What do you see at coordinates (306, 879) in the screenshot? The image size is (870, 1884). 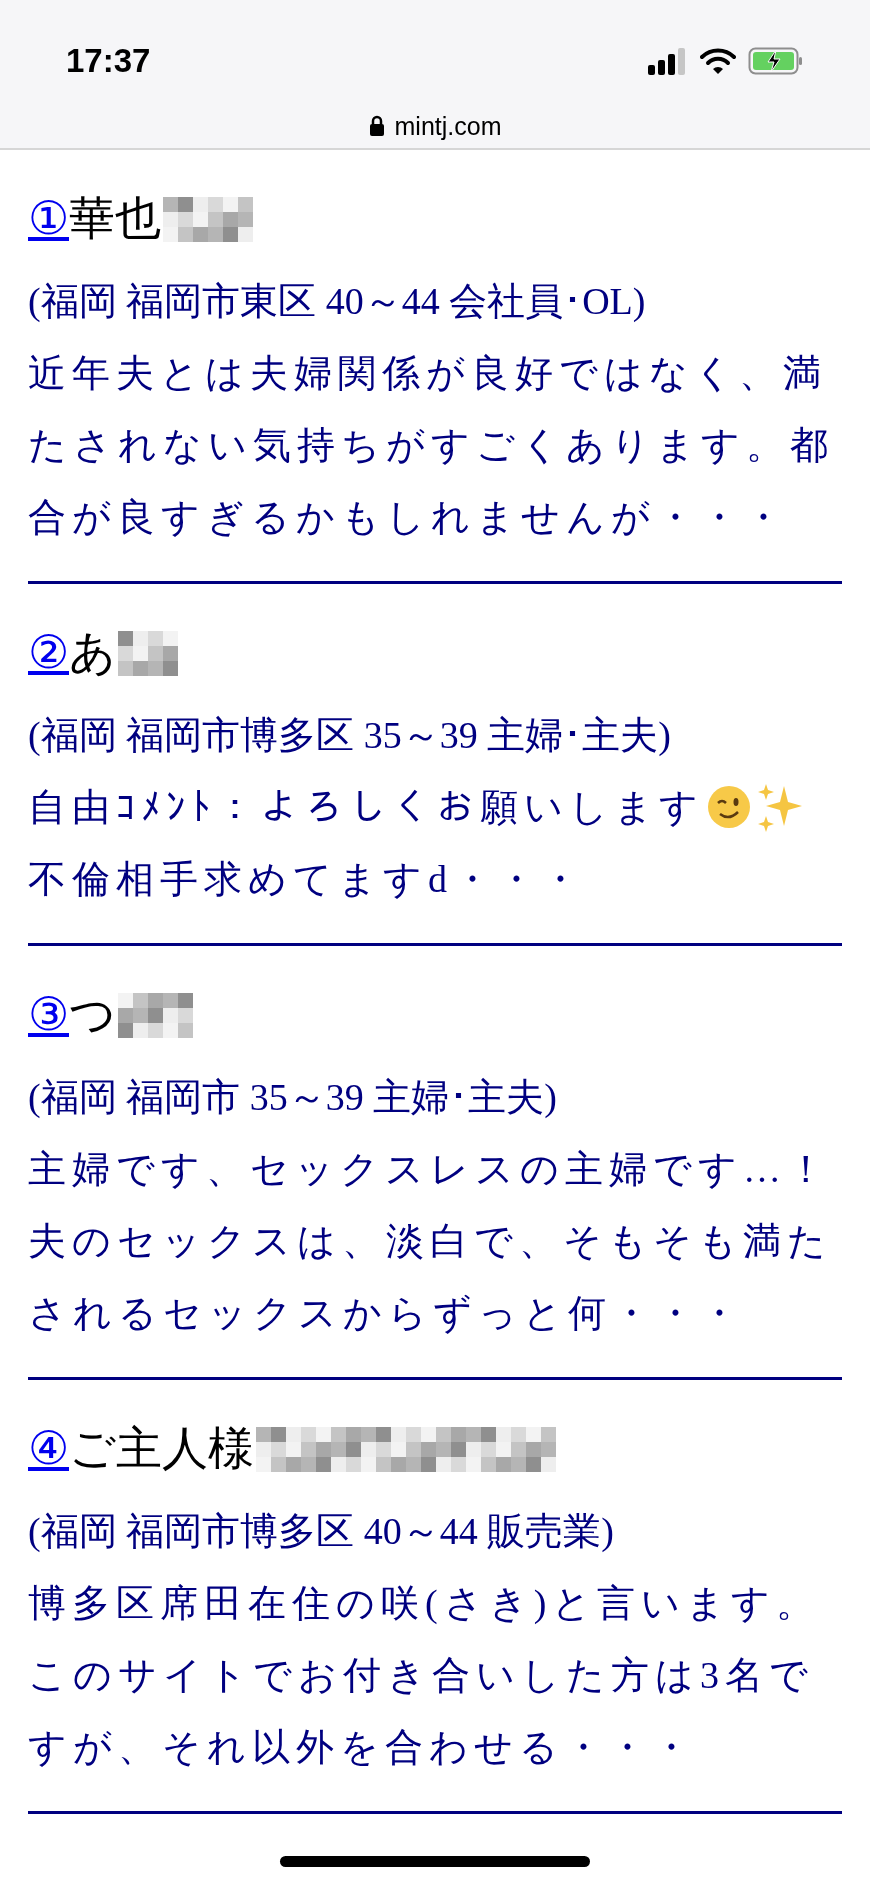 I see `comment-line: 不倫相手求めてますd・・・` at bounding box center [306, 879].